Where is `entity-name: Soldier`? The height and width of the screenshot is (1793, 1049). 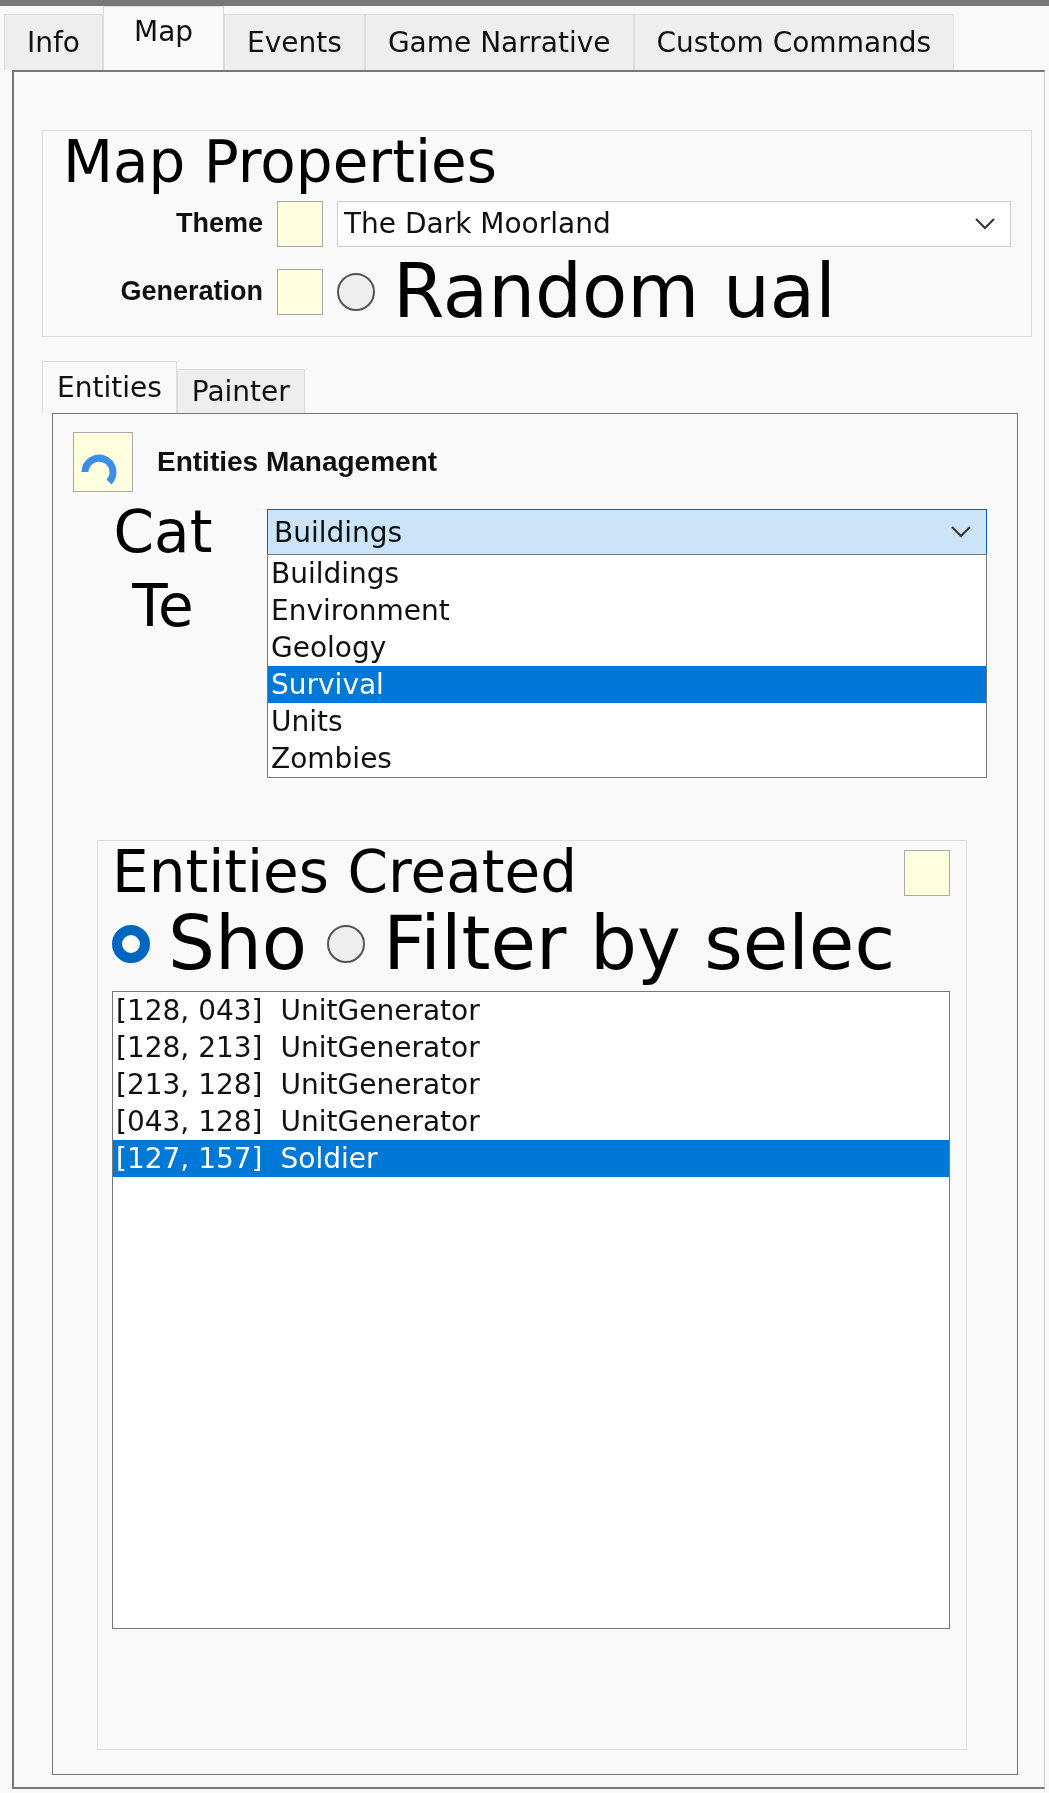 entity-name: Soldier is located at coordinates (329, 1158).